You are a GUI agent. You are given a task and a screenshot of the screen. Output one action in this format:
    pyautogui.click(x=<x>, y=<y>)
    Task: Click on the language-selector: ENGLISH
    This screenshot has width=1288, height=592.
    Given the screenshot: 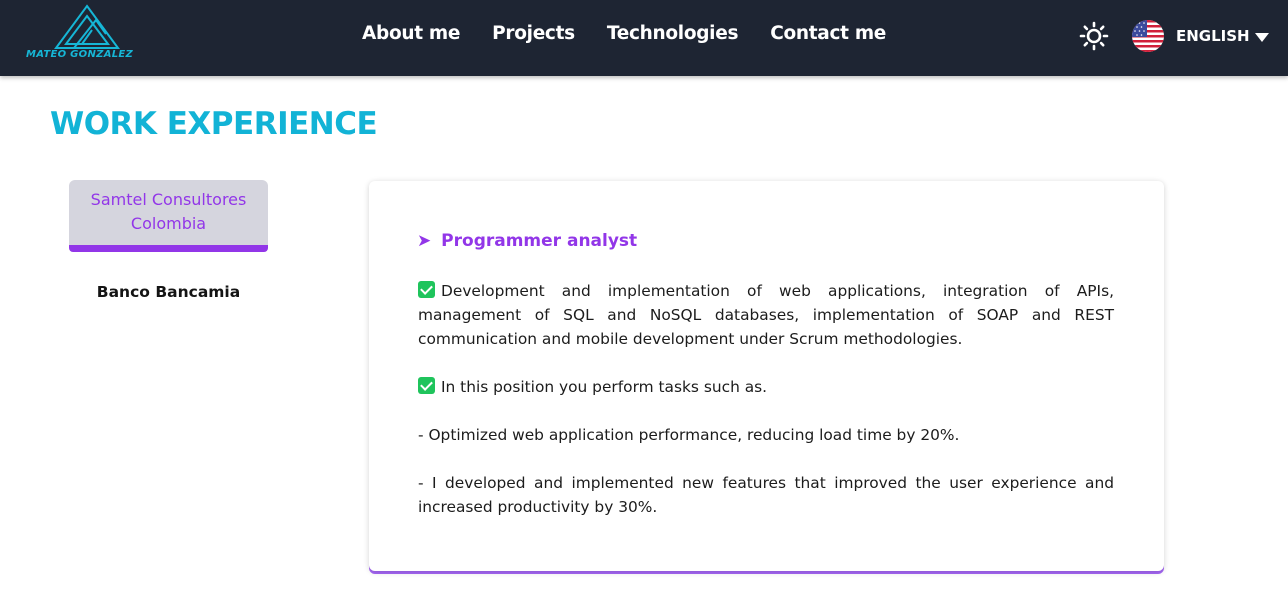 What is the action you would take?
    pyautogui.click(x=1200, y=36)
    